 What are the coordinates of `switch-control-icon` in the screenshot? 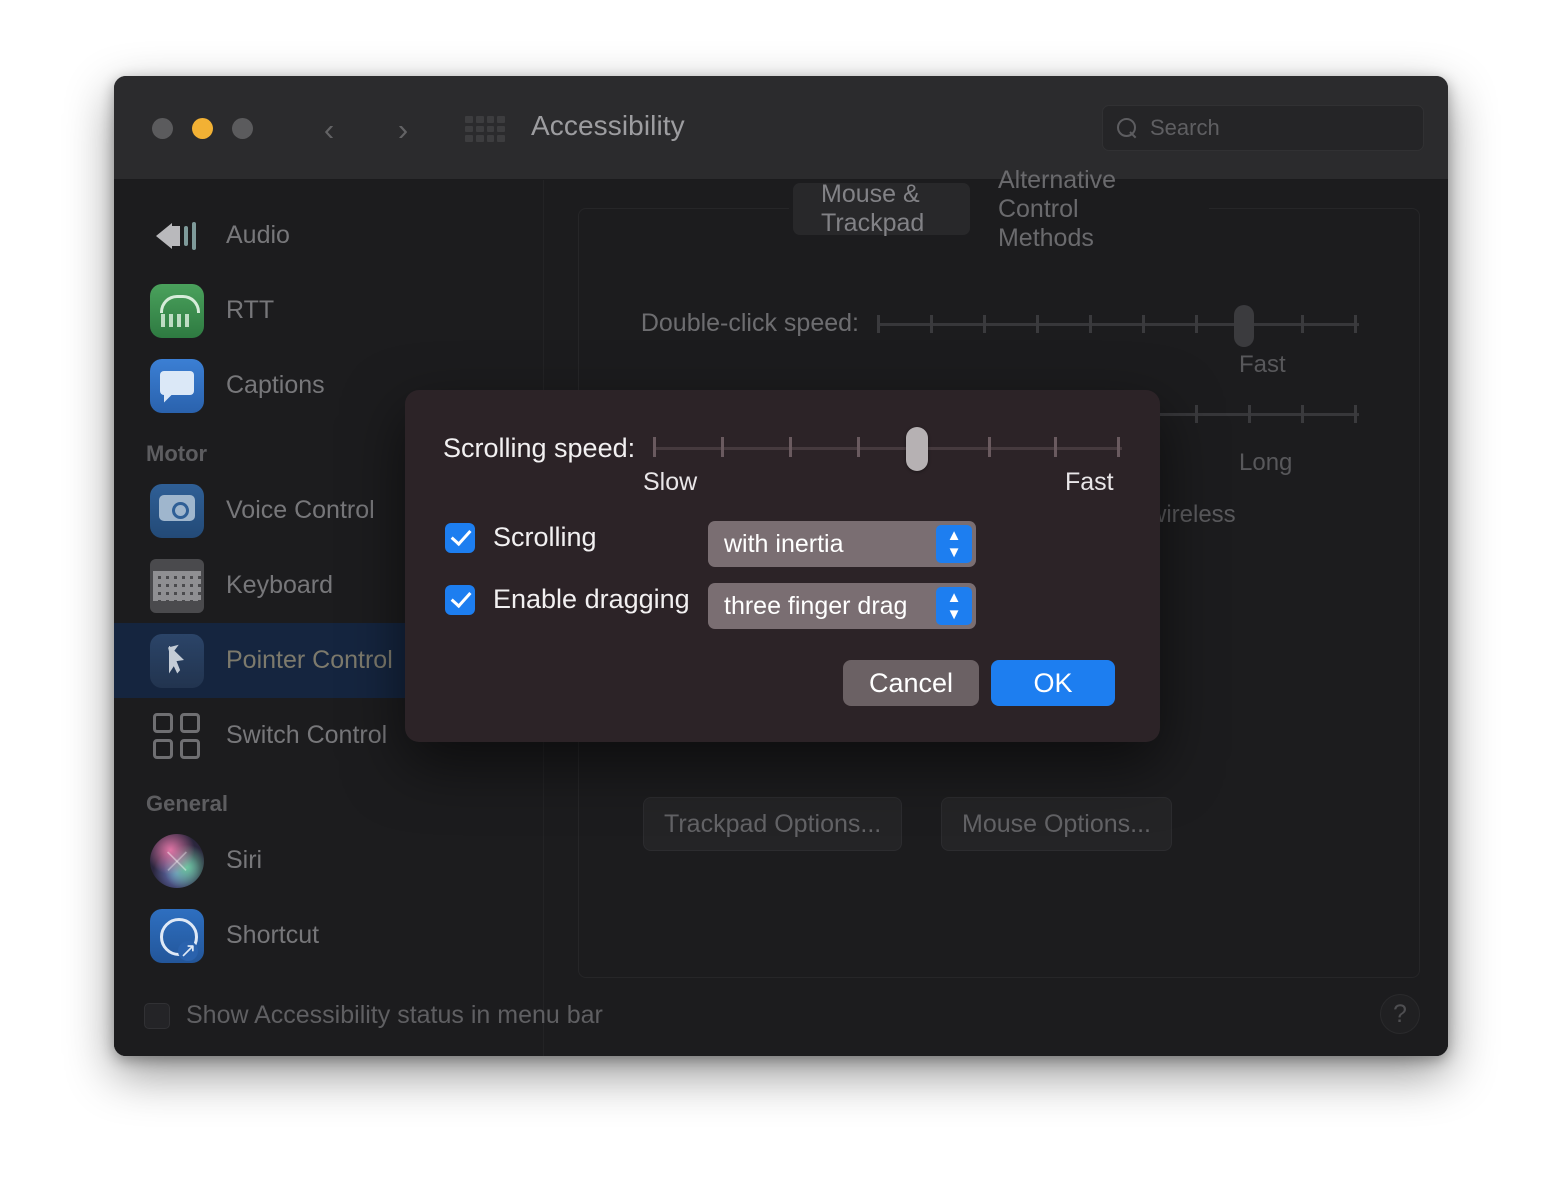 It's located at (177, 736).